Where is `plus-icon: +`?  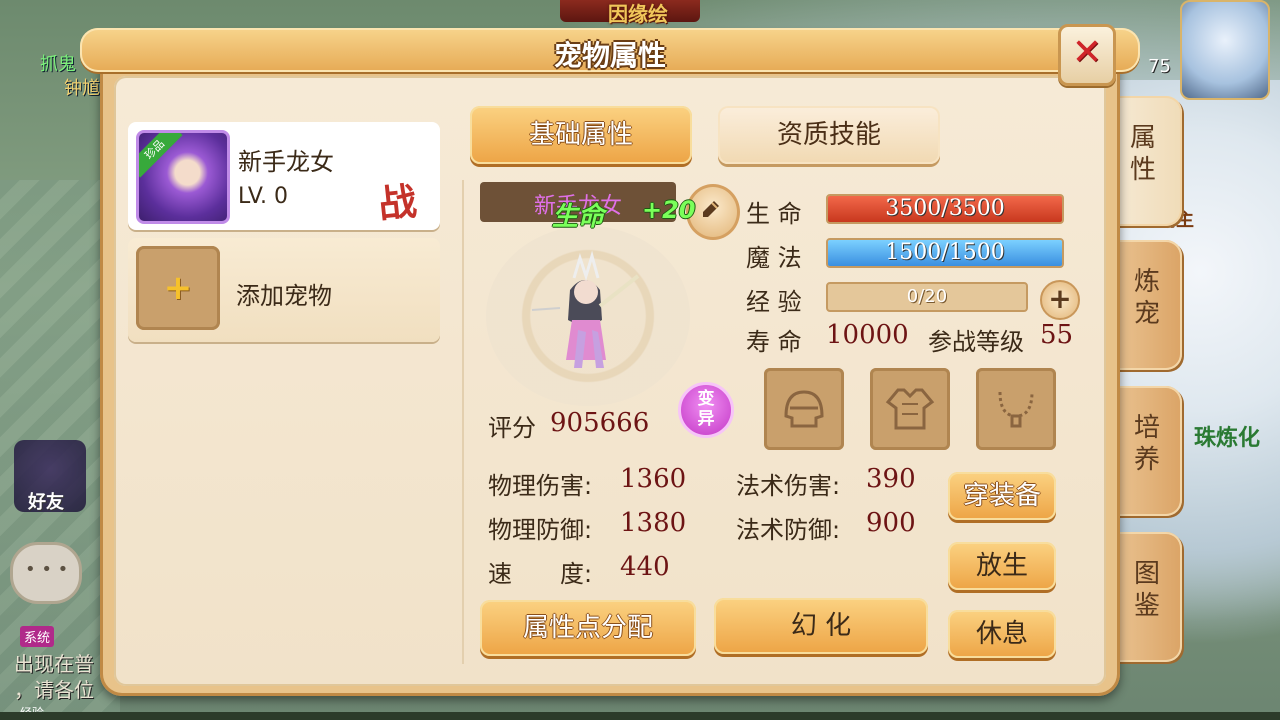 plus-icon: + is located at coordinates (178, 288).